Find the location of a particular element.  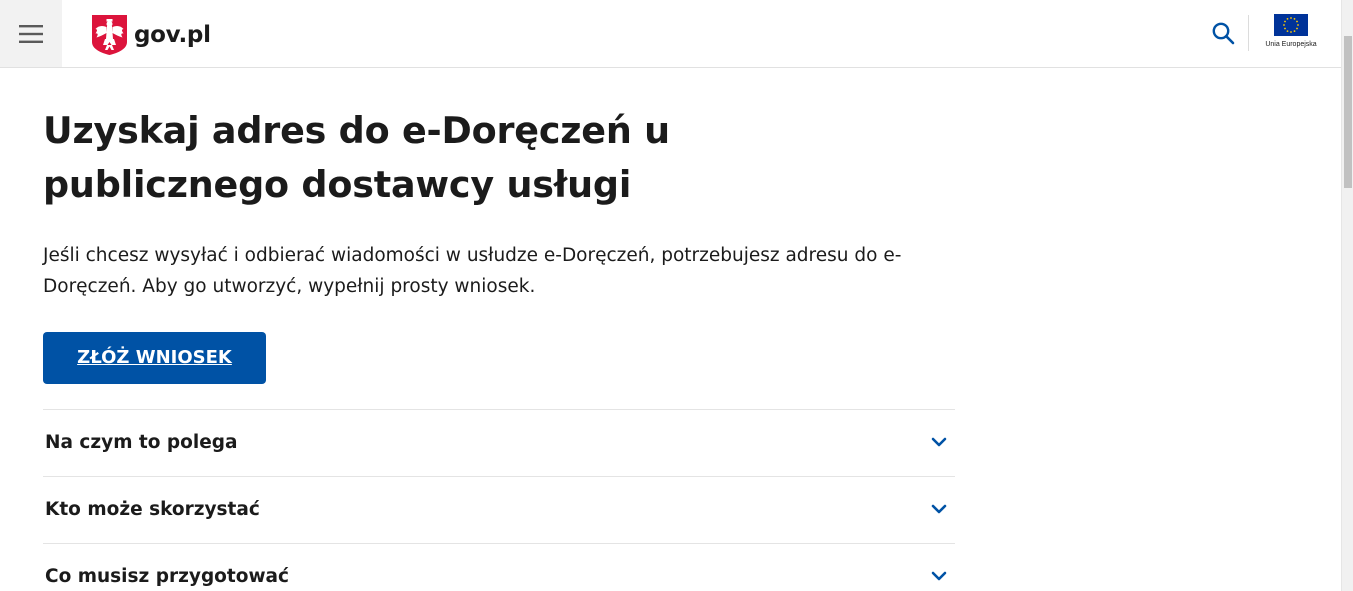

eu-logo-link: Unia Europejska is located at coordinates (1291, 31).